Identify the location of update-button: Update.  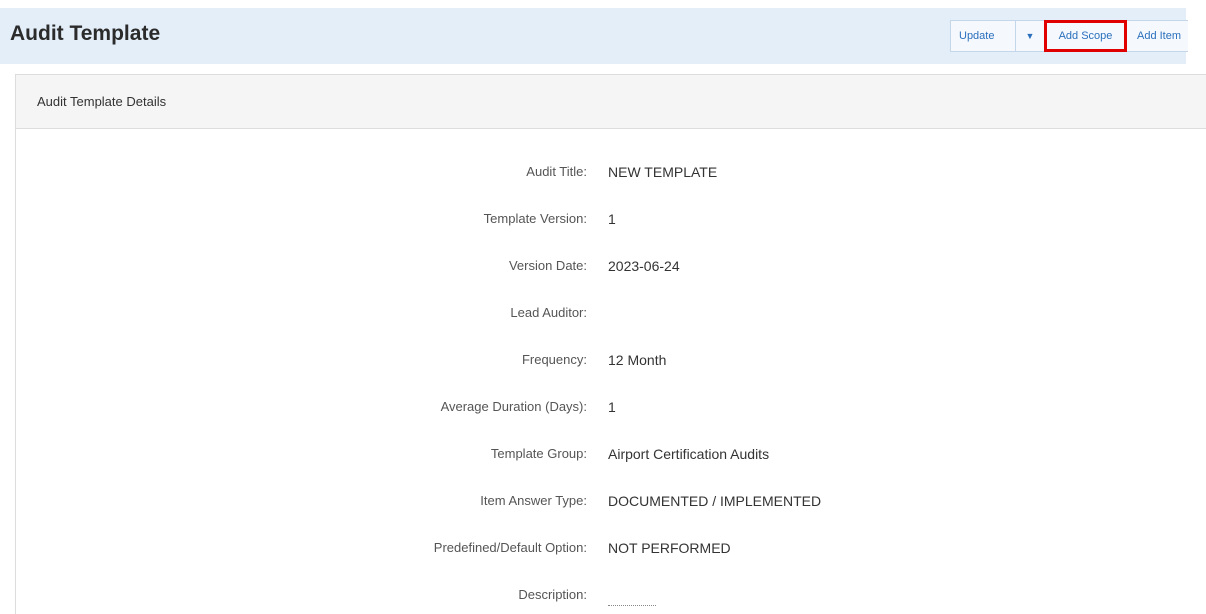
(983, 36).